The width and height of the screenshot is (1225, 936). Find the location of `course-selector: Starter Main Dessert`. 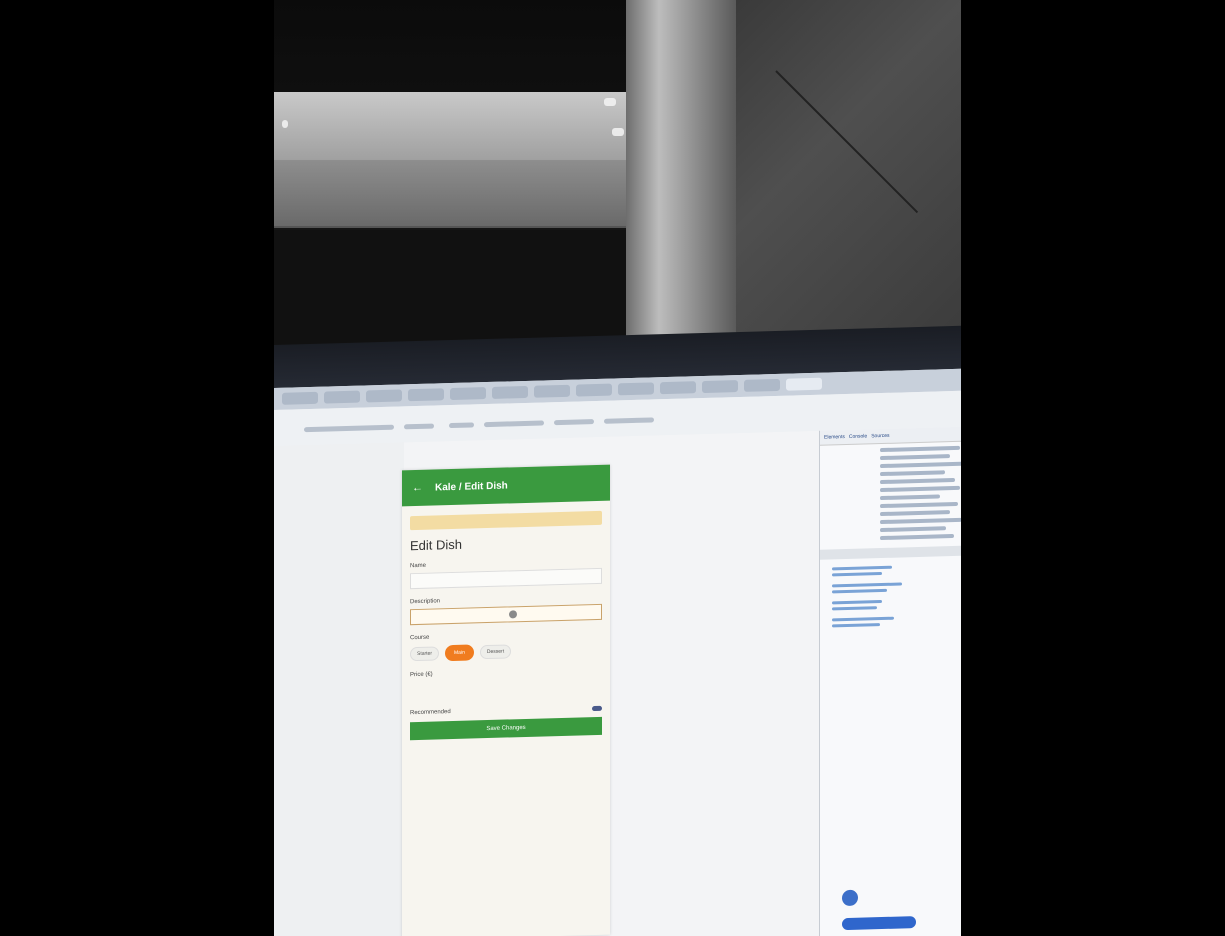

course-selector: Starter Main Dessert is located at coordinates (506, 651).